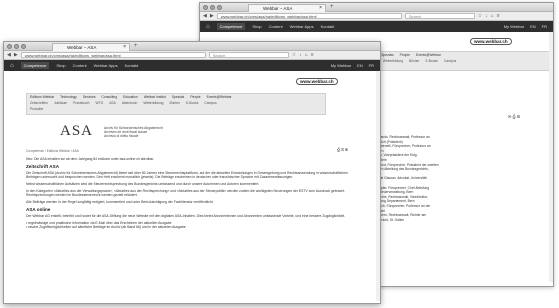 The width and height of the screenshot is (559, 308). I want to click on menu-item: Praxisbuch, so click(81, 103).